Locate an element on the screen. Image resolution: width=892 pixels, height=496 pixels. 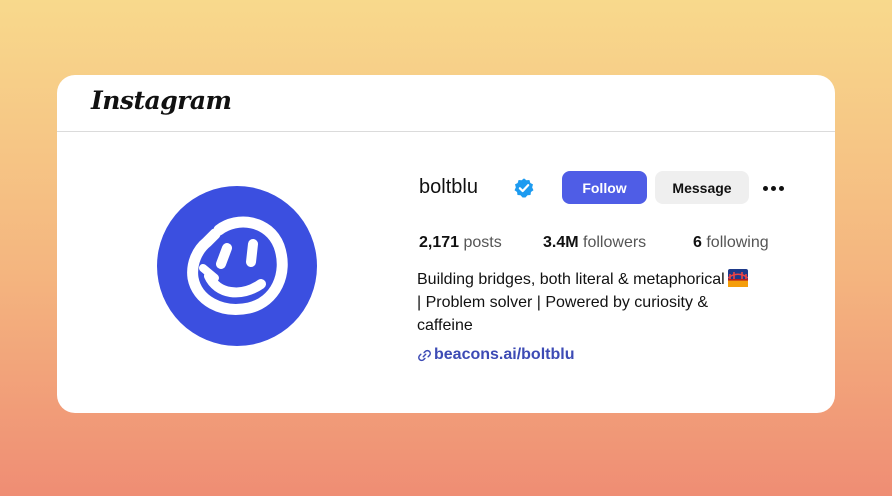
bridge-at-night-icon is located at coordinates (737, 278).